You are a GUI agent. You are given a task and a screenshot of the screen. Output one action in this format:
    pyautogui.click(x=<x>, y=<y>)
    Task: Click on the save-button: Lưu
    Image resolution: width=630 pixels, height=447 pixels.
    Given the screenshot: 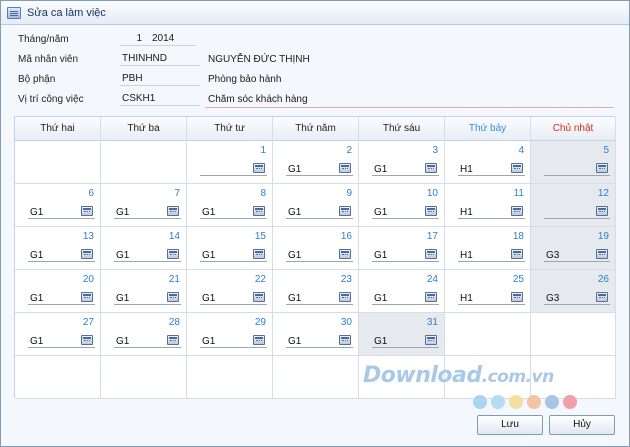 What is the action you would take?
    pyautogui.click(x=510, y=425)
    